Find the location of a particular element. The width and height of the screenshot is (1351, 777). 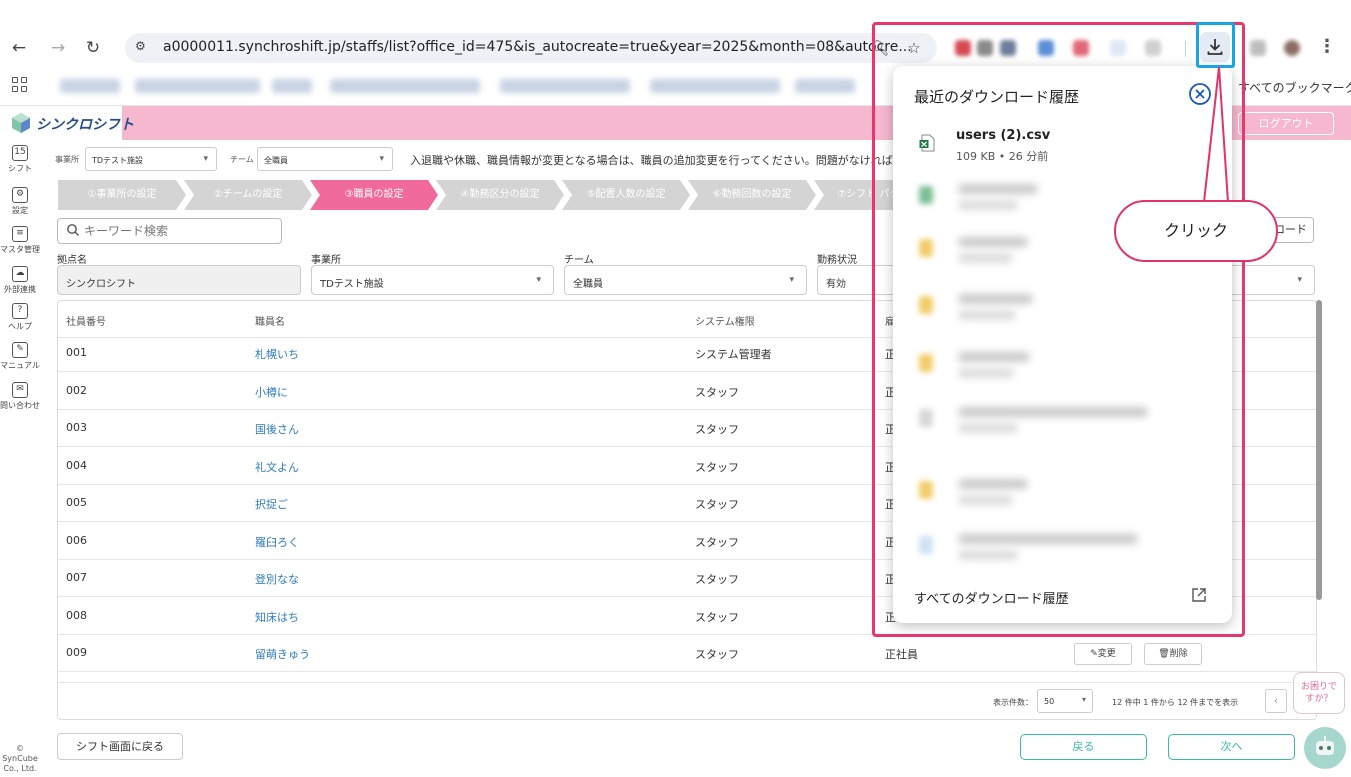

table-cell: 002 is located at coordinates (76, 390).